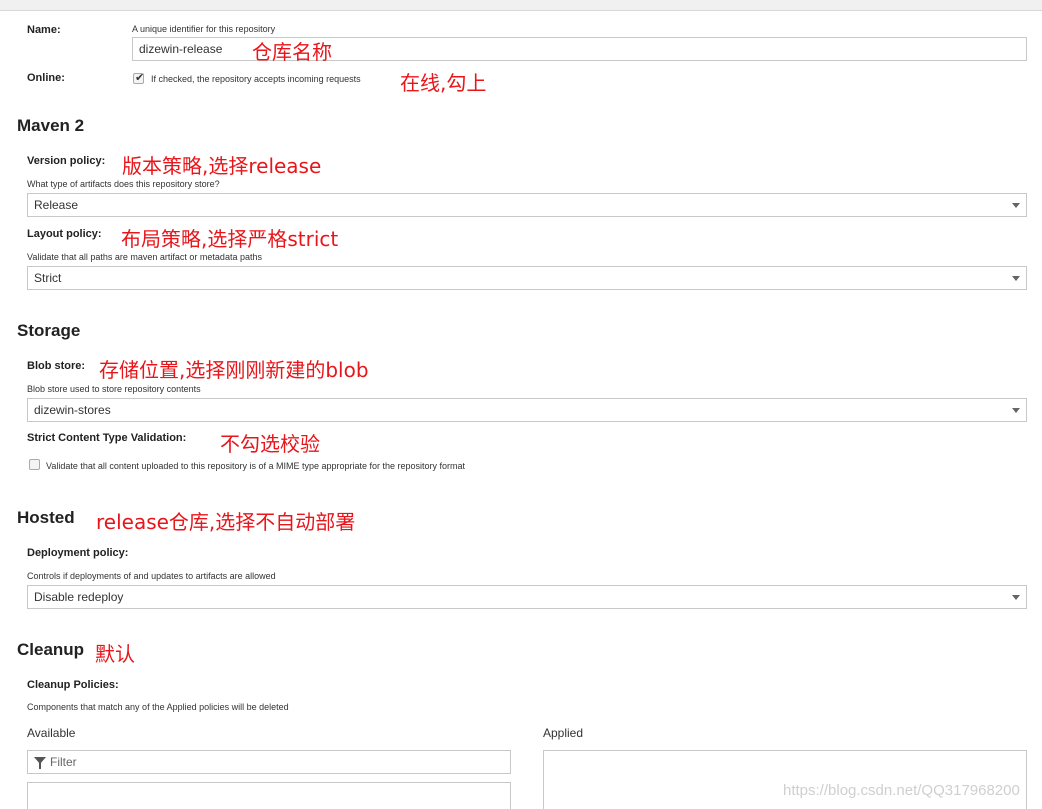 The height and width of the screenshot is (809, 1042). What do you see at coordinates (785, 779) in the screenshot?
I see `applied-list` at bounding box center [785, 779].